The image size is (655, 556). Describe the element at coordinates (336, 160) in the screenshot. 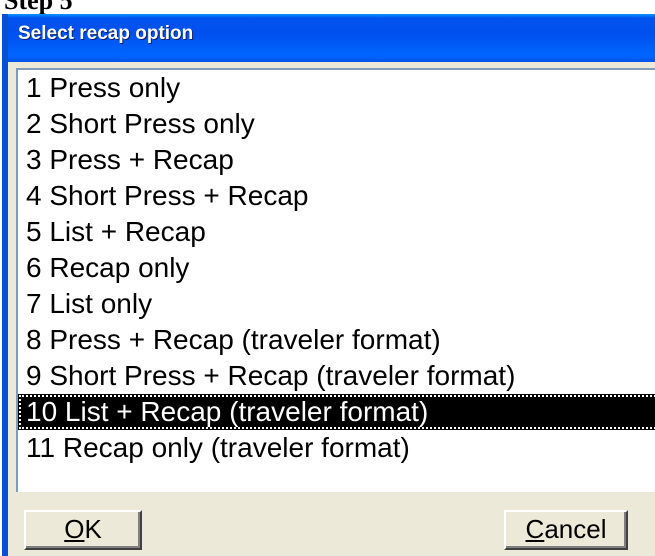

I see `list-item-option-3: 3 Press + Recap` at that location.